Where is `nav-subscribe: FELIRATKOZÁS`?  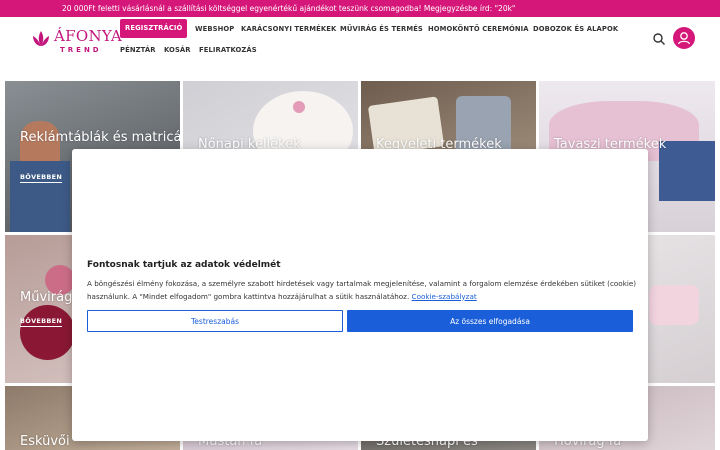 nav-subscribe: FELIRATKOZÁS is located at coordinates (228, 50).